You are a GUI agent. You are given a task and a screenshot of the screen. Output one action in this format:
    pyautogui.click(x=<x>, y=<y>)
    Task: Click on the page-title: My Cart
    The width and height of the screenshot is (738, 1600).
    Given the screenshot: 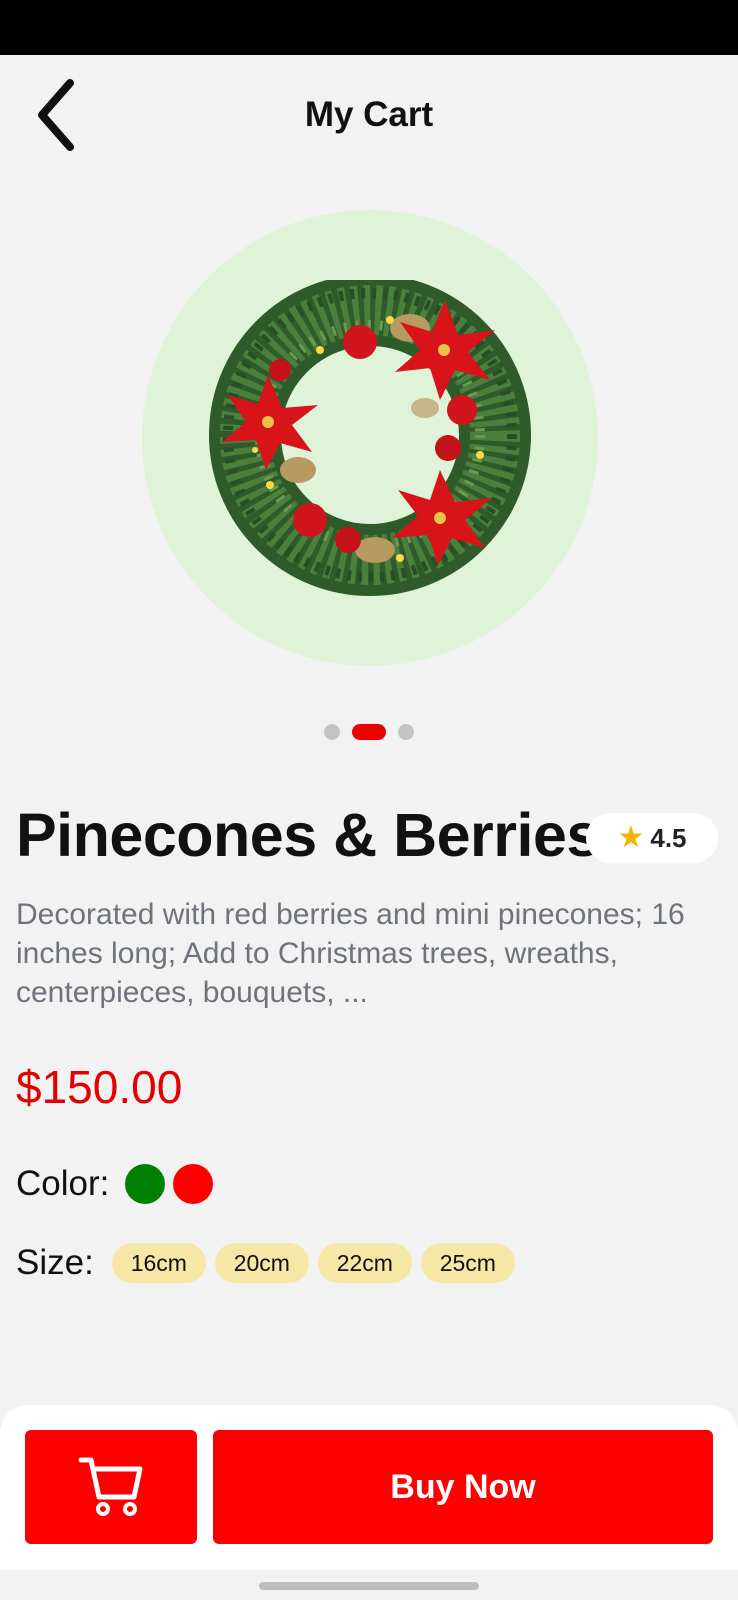 What is the action you would take?
    pyautogui.click(x=369, y=114)
    